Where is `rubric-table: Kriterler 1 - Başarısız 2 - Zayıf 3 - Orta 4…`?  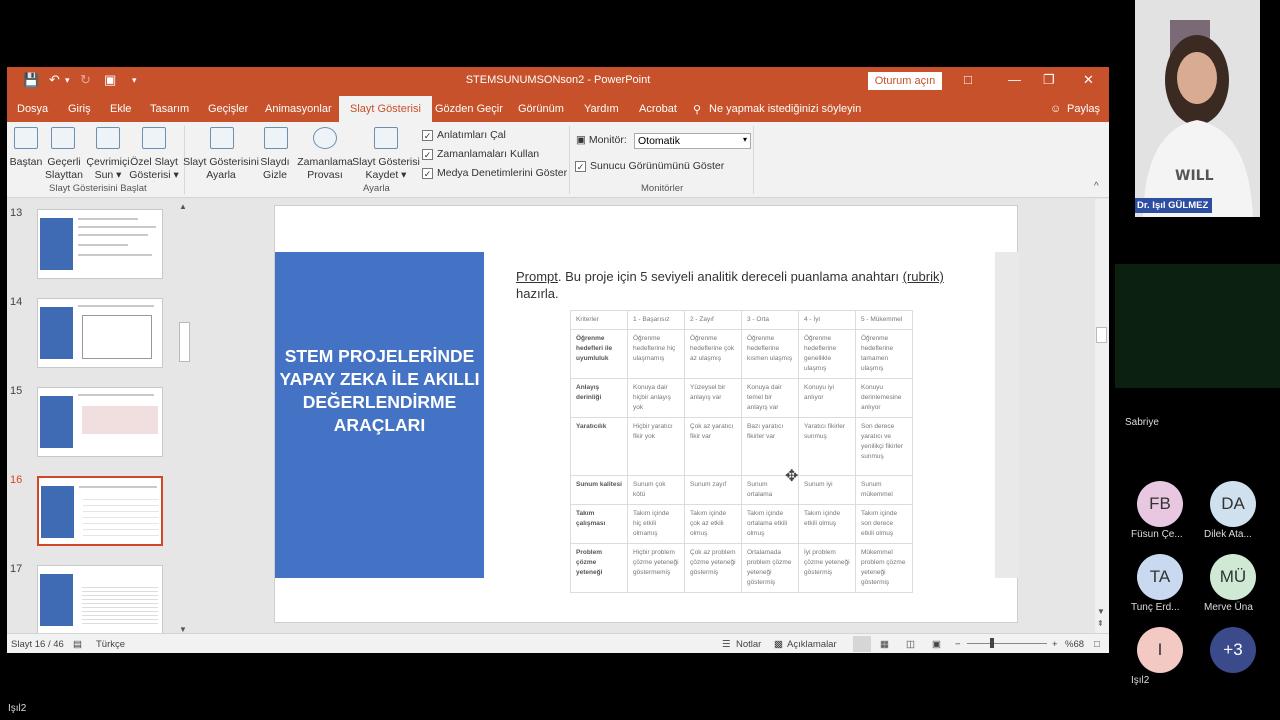 rubric-table: Kriterler 1 - Başarısız 2 - Zayıf 3 - Orta 4… is located at coordinates (741, 451).